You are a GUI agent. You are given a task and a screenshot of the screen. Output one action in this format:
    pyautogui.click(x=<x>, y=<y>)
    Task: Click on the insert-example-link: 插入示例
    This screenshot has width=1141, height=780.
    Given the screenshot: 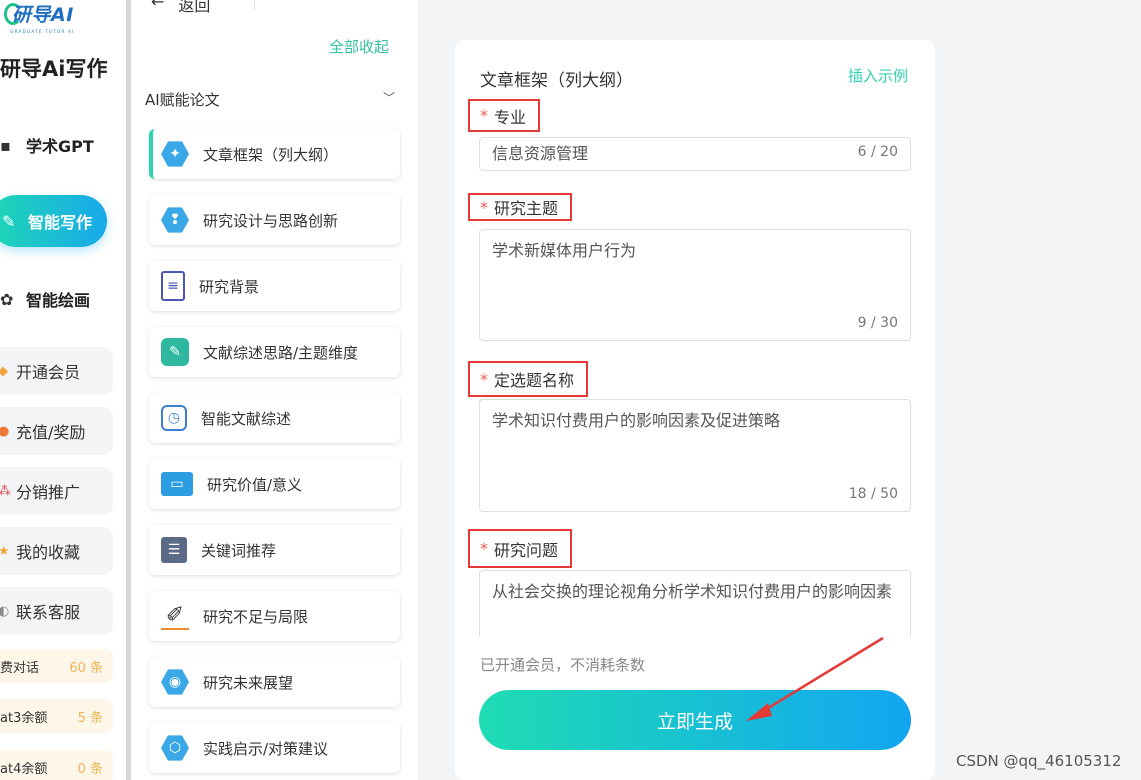 What is the action you would take?
    pyautogui.click(x=878, y=75)
    